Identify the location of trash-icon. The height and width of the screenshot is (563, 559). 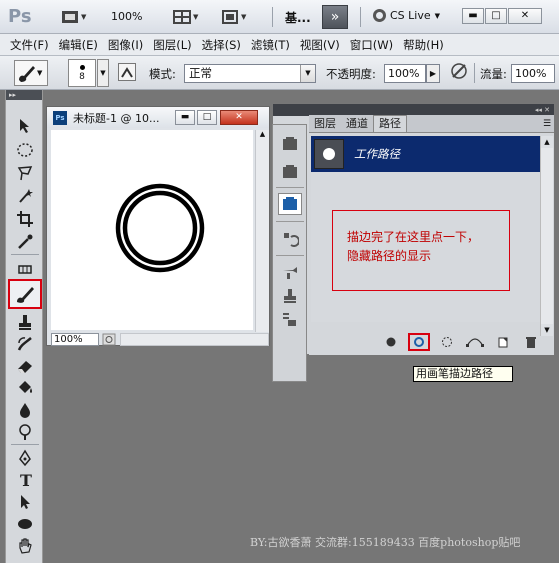
(531, 342).